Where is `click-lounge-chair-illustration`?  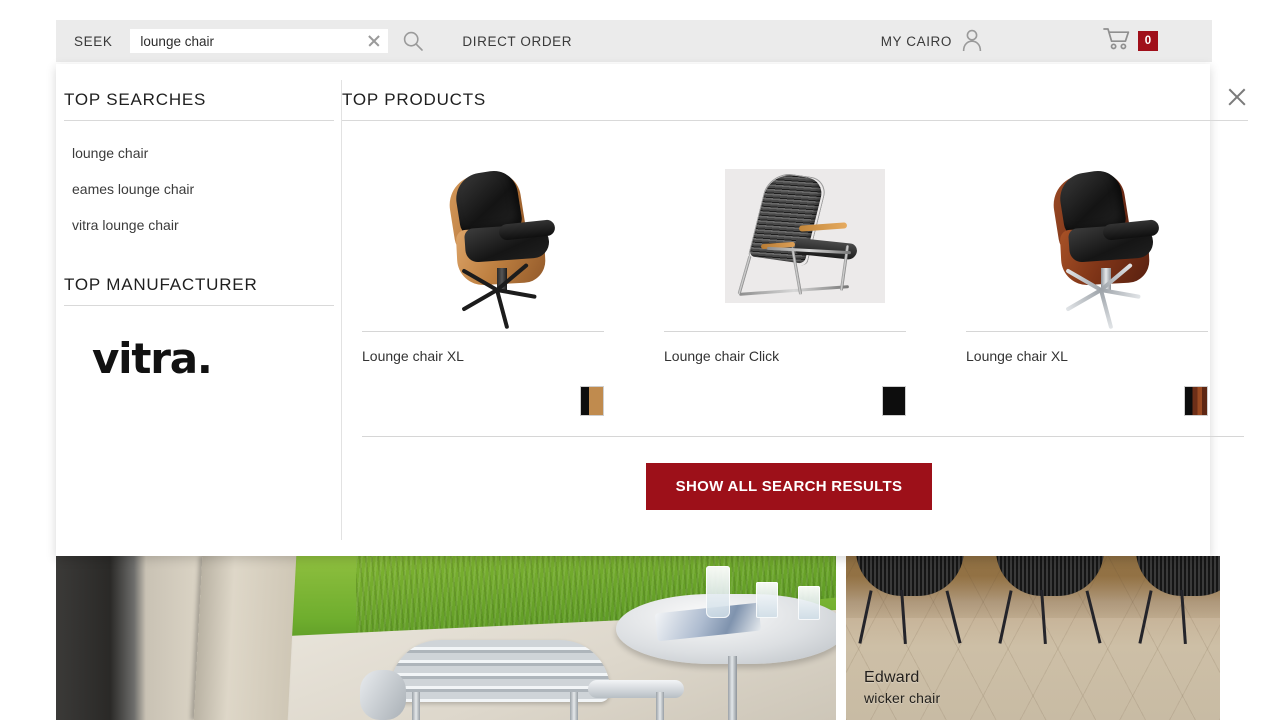
click-lounge-chair-illustration is located at coordinates (804, 236).